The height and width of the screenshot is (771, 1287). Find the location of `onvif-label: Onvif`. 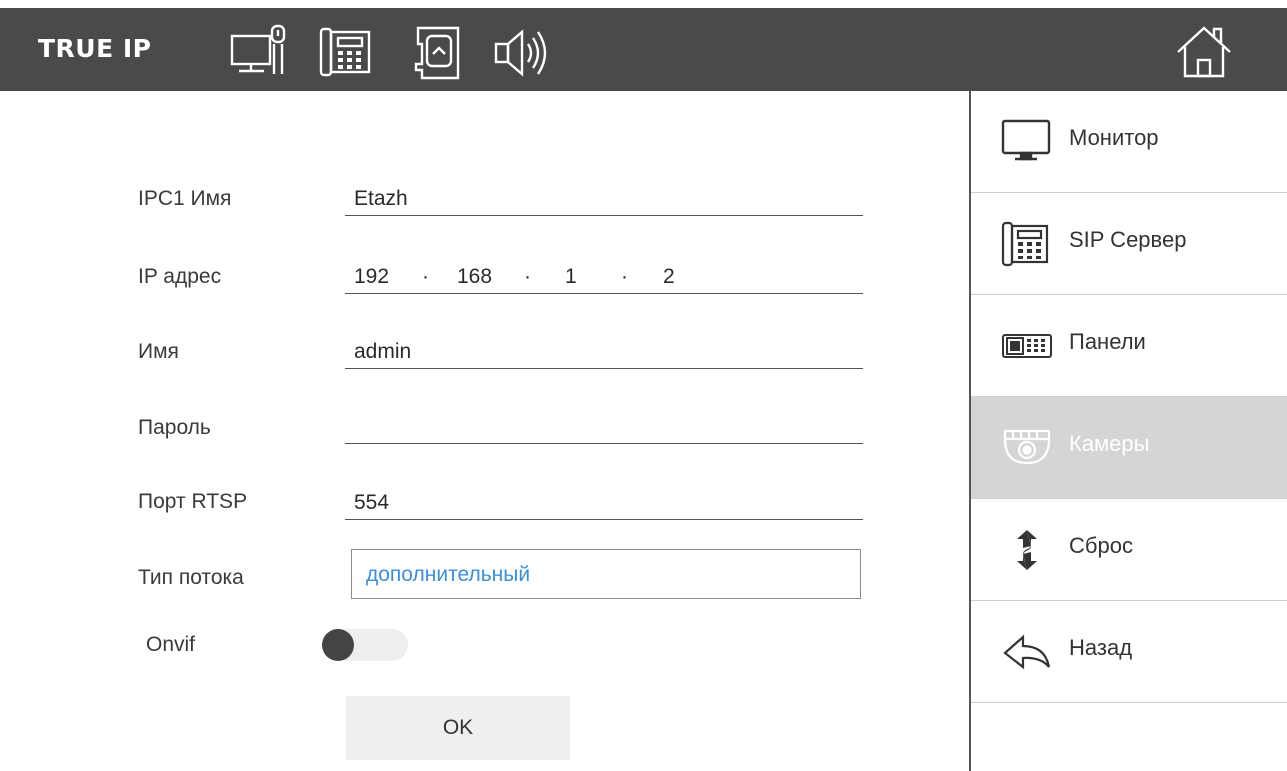

onvif-label: Onvif is located at coordinates (171, 644).